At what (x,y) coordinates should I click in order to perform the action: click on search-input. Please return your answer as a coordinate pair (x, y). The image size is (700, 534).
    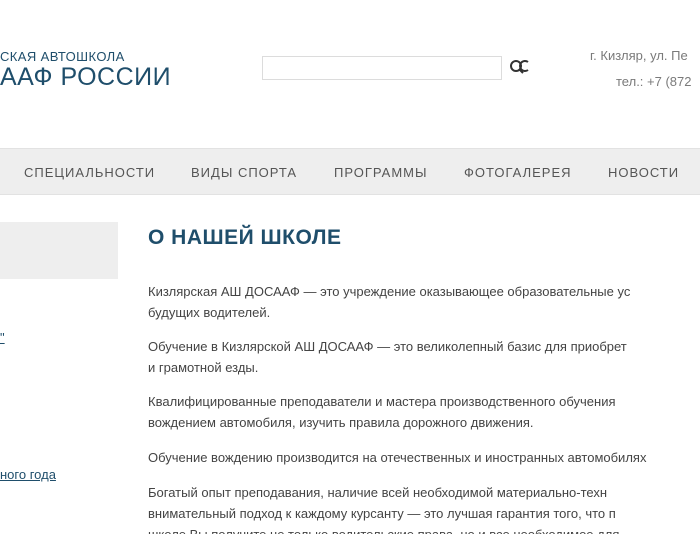
    Looking at the image, I should click on (382, 68).